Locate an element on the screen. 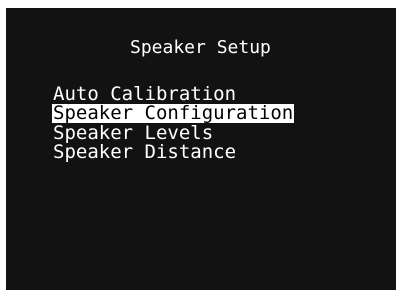 This screenshot has height=300, width=404. menu-item-speaker-distance: Speaker Distance is located at coordinates (173, 152).